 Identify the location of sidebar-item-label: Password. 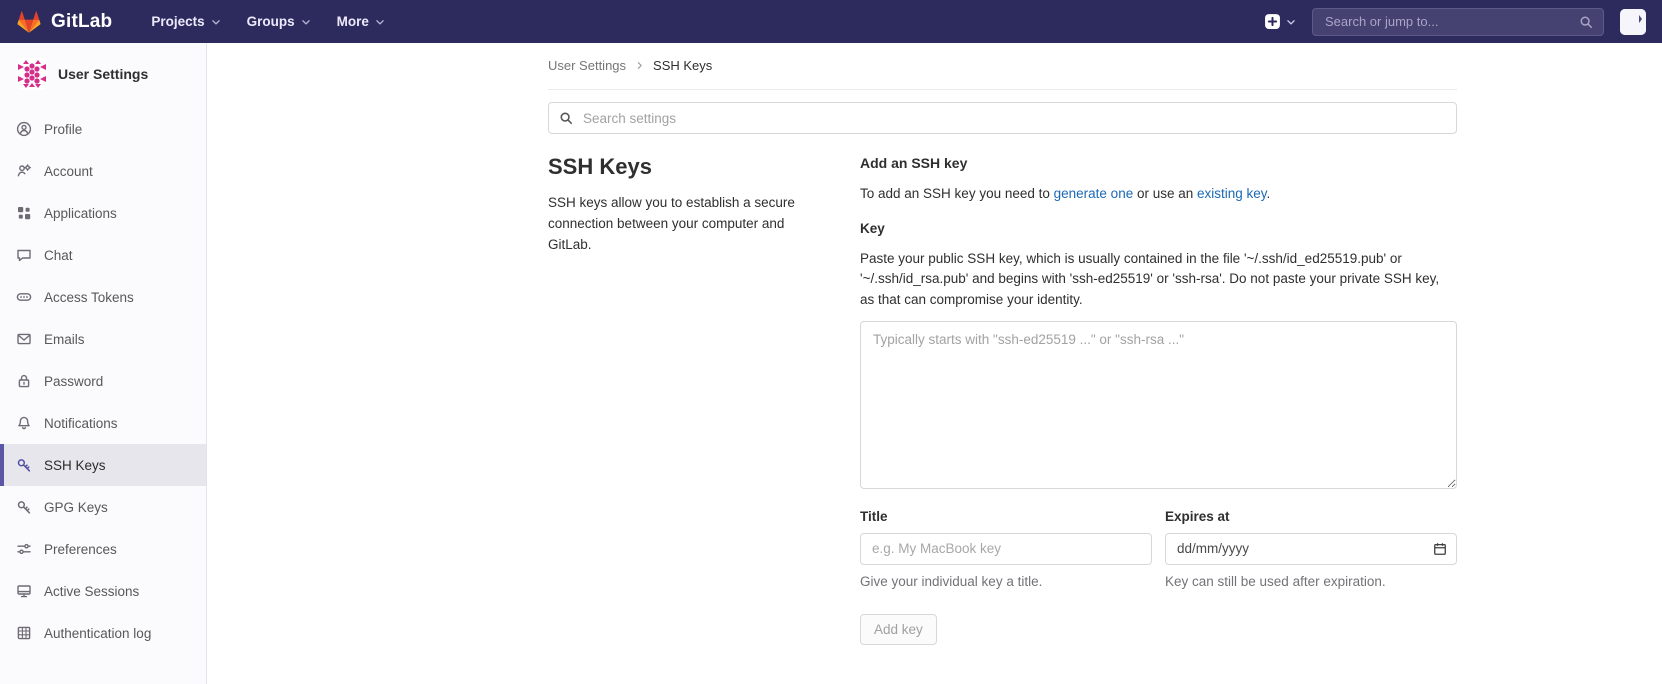
(74, 381).